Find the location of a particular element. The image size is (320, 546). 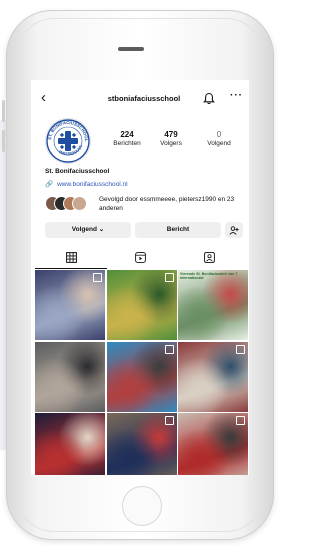

message-button: Bericht is located at coordinates (178, 230).